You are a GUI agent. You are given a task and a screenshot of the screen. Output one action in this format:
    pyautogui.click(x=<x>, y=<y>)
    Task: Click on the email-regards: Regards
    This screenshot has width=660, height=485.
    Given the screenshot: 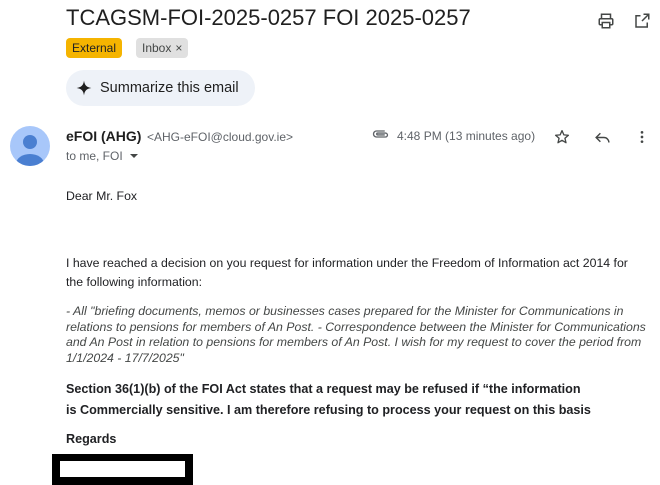 What is the action you would take?
    pyautogui.click(x=91, y=439)
    